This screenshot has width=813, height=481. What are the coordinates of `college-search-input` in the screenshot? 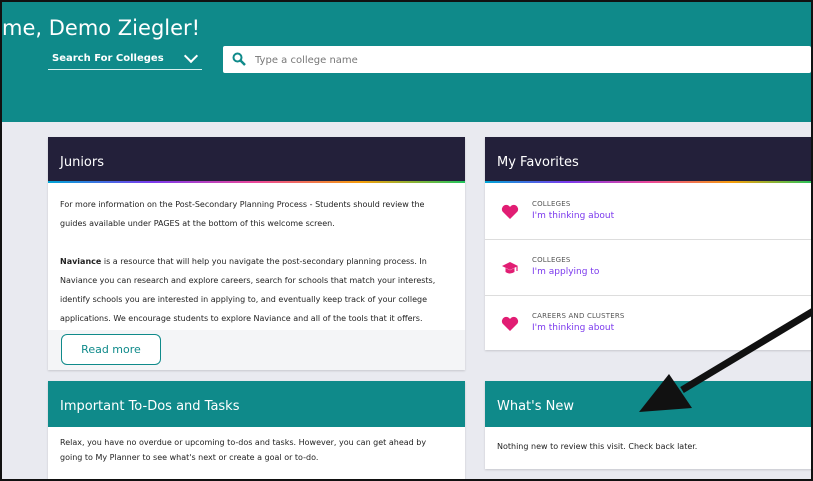 It's located at (525, 60).